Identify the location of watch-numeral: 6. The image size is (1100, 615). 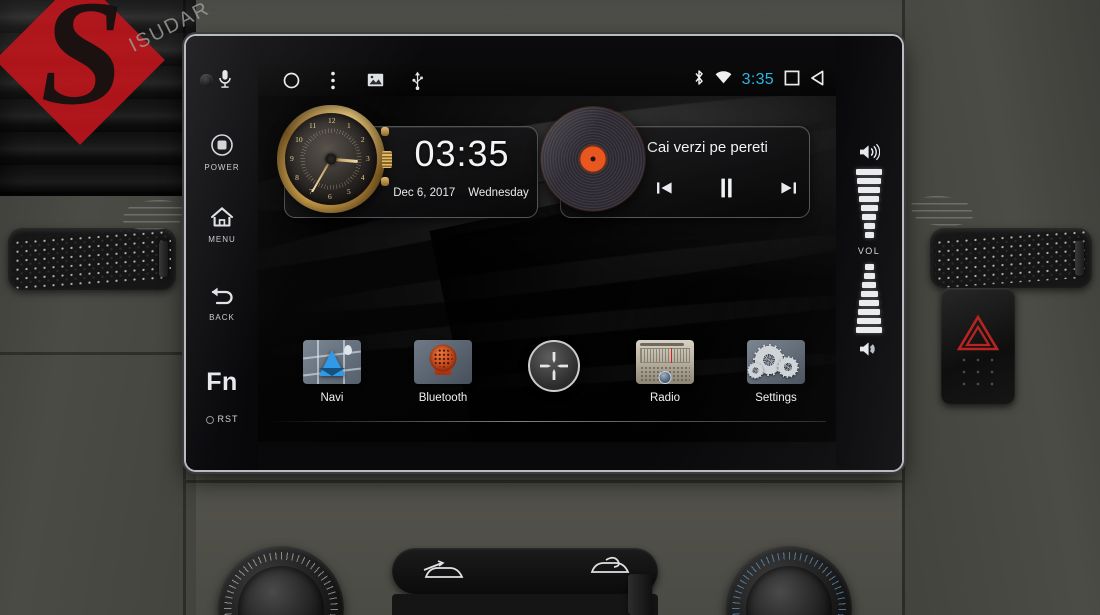
(330, 196).